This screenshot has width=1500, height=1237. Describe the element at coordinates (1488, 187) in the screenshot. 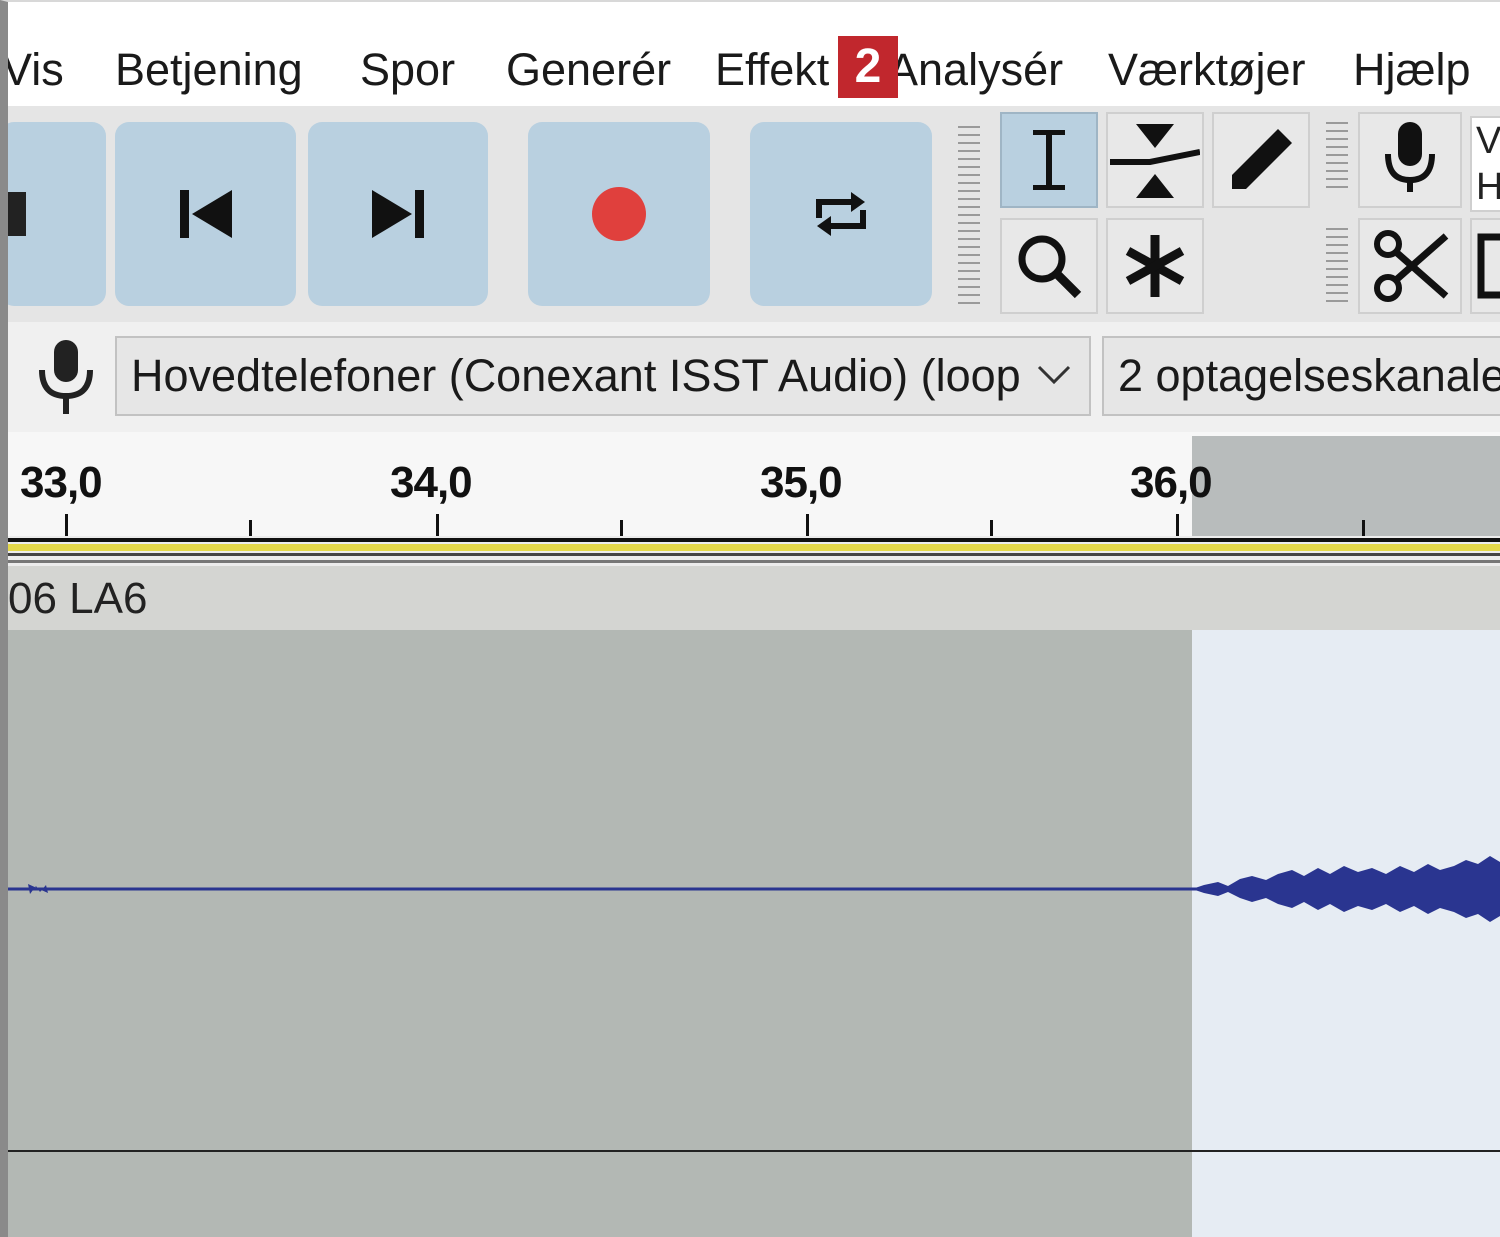

I see `meter-stub-line2: H` at that location.